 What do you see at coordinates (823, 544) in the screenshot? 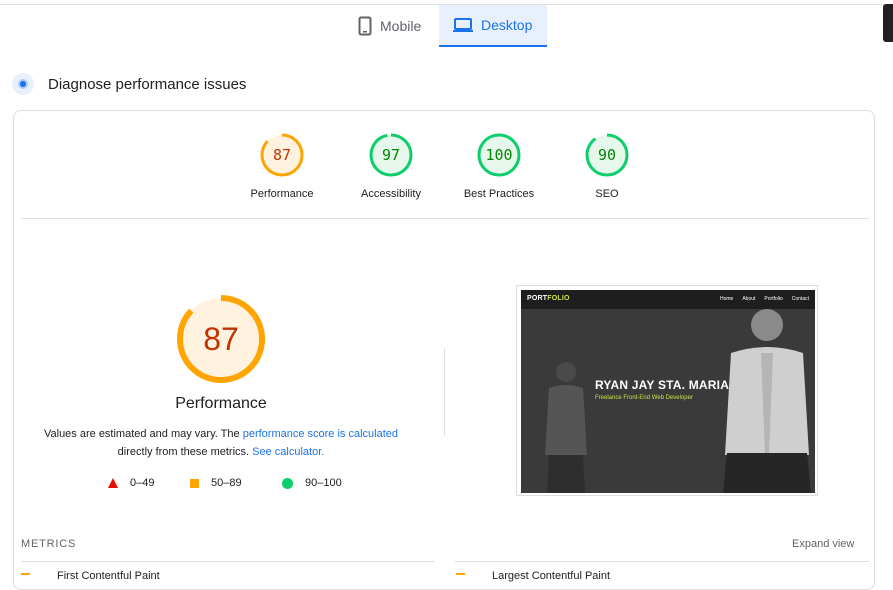
I see `expand-view-button: Expand view` at bounding box center [823, 544].